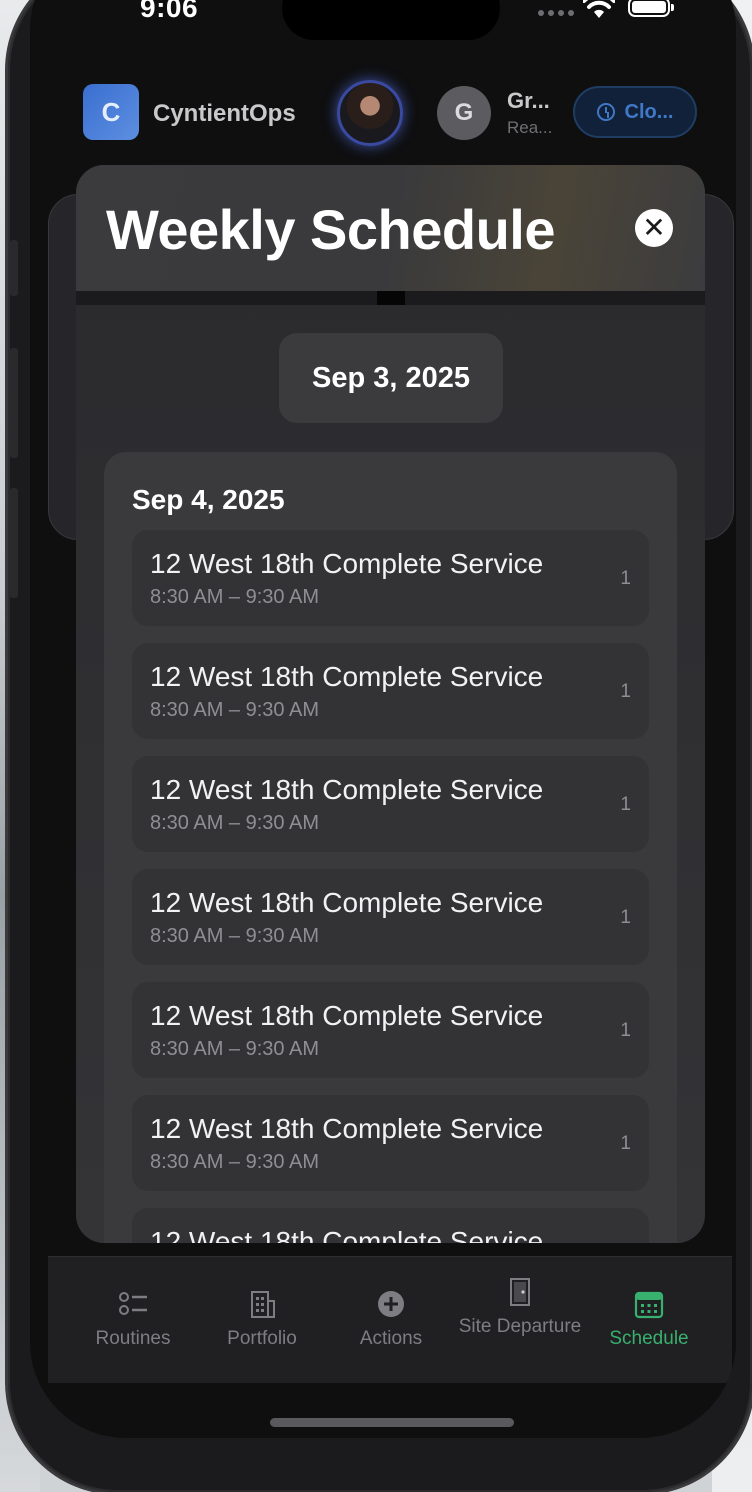 The image size is (752, 1492). What do you see at coordinates (111, 112) in the screenshot?
I see `app-logo: C` at bounding box center [111, 112].